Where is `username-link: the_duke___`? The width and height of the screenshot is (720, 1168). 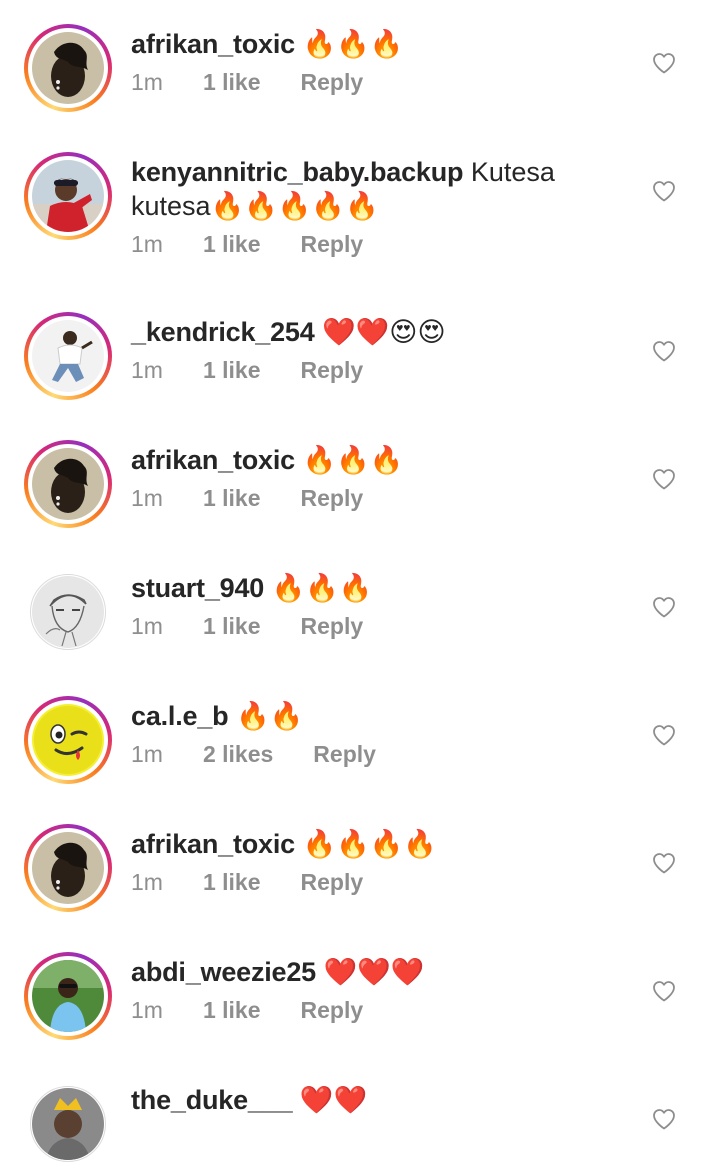
username-link: the_duke___ is located at coordinates (212, 1100).